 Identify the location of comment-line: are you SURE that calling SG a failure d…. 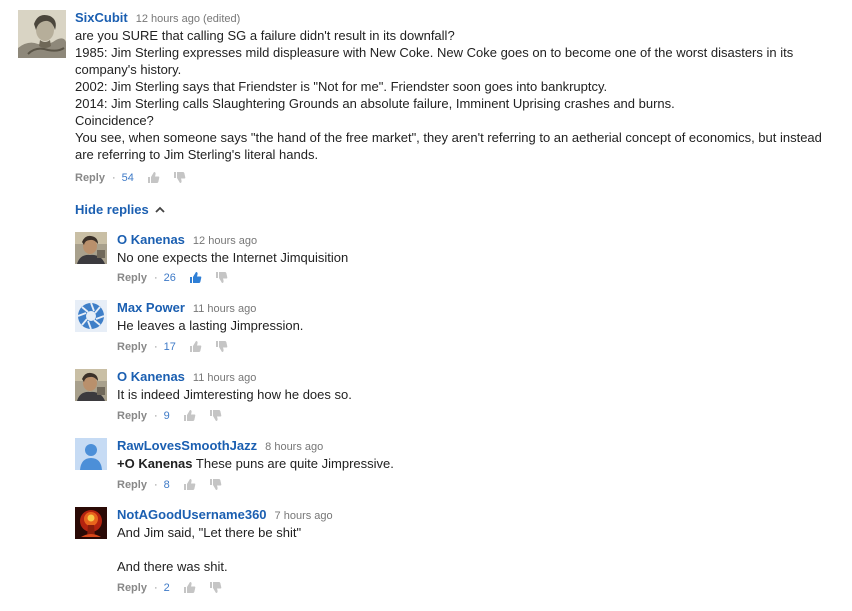
(265, 35).